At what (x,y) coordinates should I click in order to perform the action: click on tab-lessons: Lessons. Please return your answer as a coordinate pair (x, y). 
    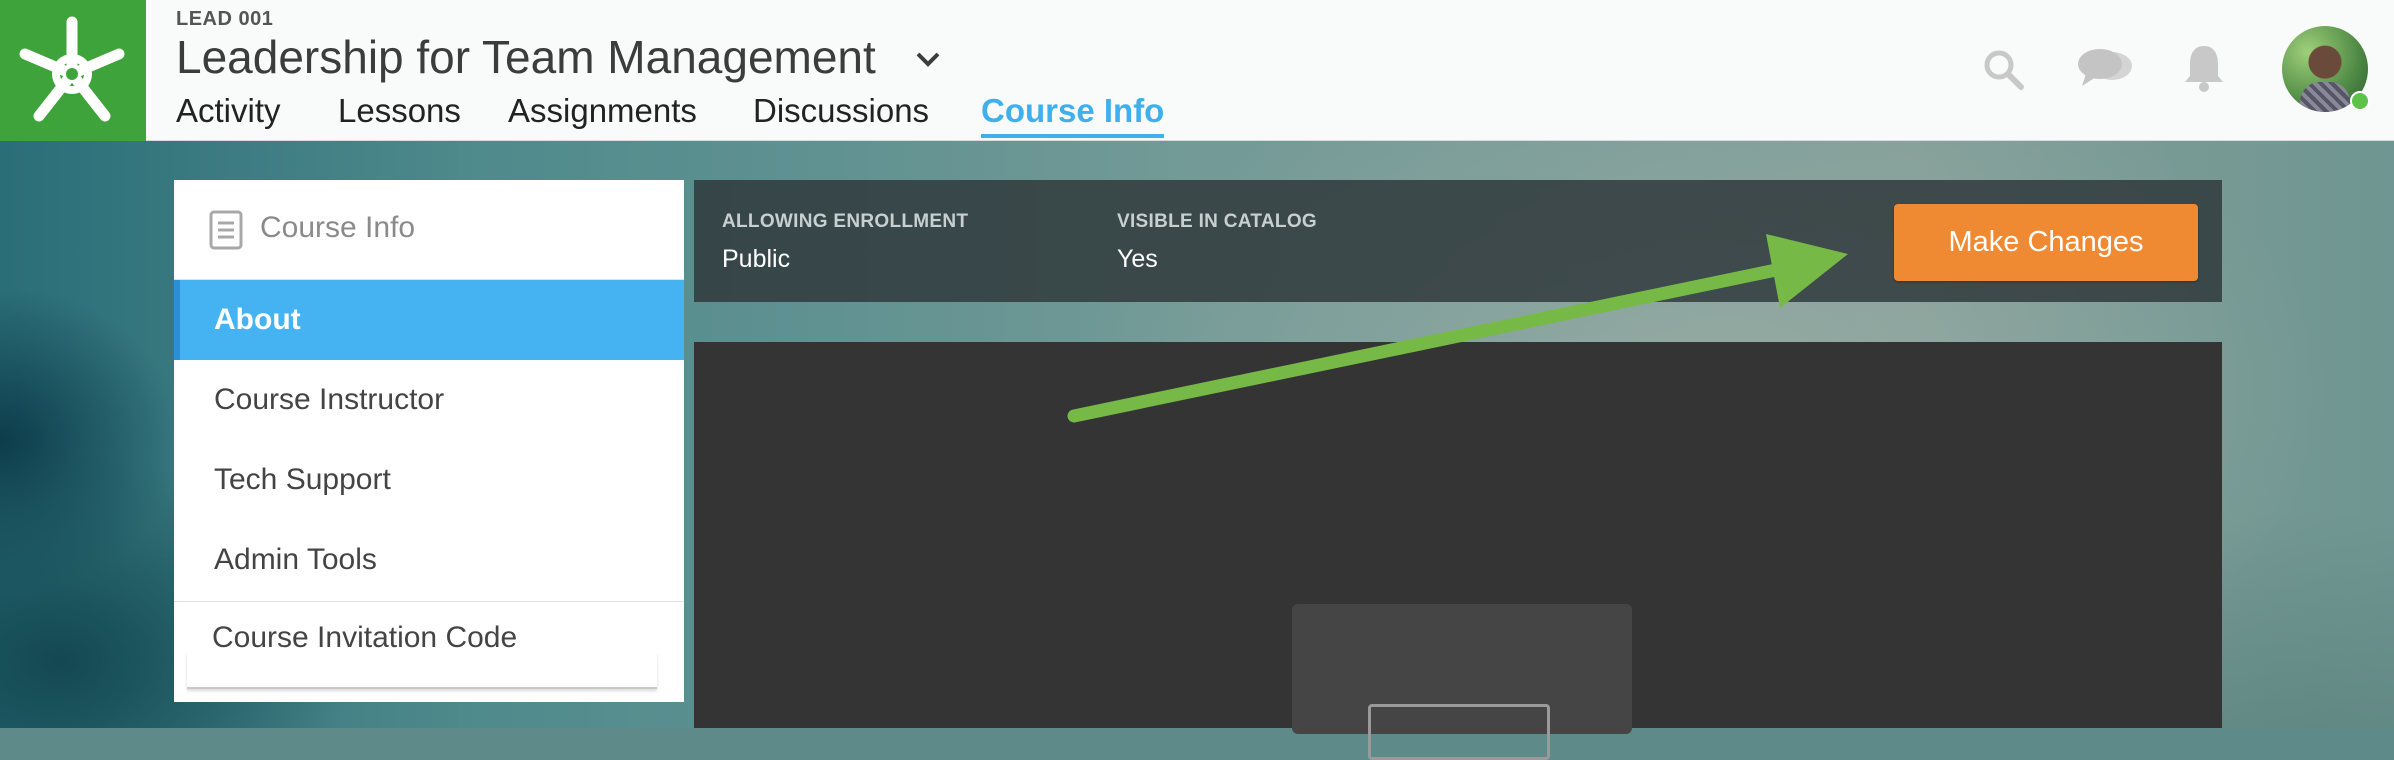
    Looking at the image, I should click on (399, 115).